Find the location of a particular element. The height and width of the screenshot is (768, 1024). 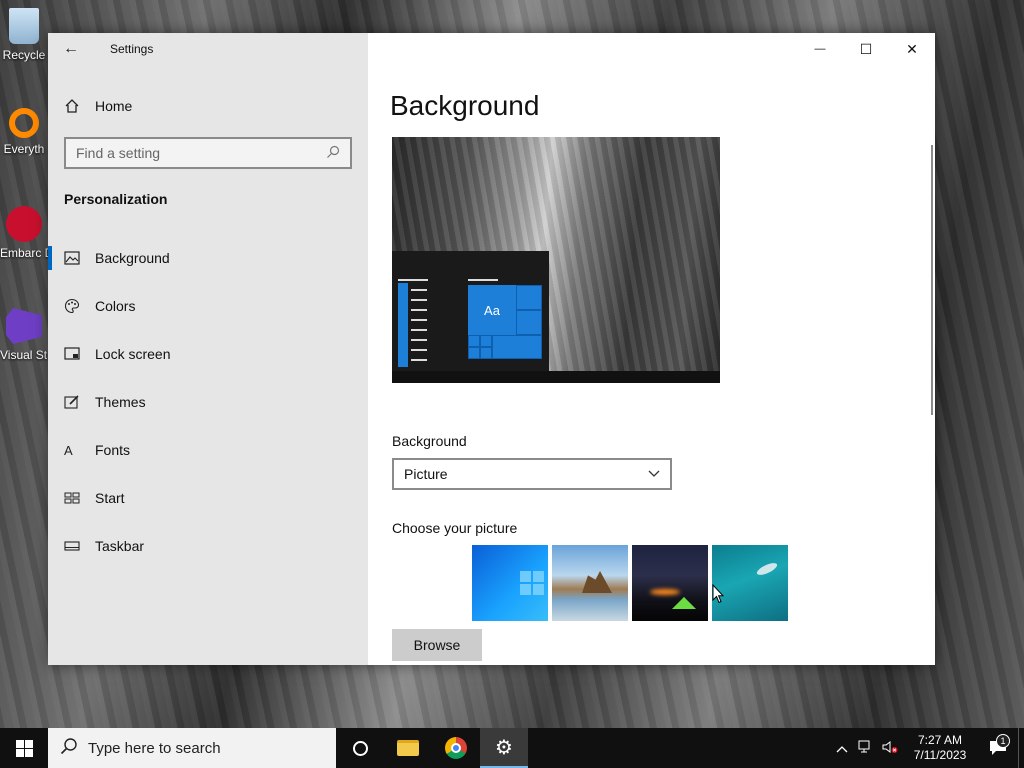

sidebar-item-start: Start is located at coordinates (208, 498).